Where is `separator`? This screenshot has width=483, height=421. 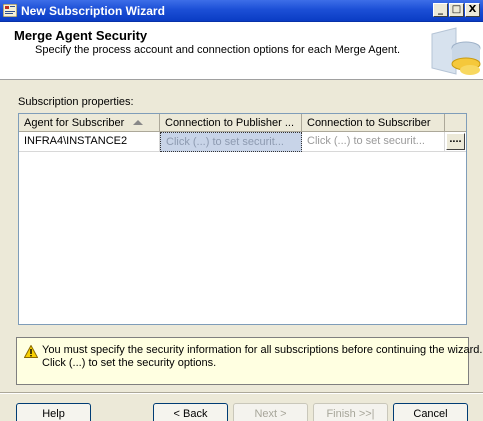 separator is located at coordinates (241, 393).